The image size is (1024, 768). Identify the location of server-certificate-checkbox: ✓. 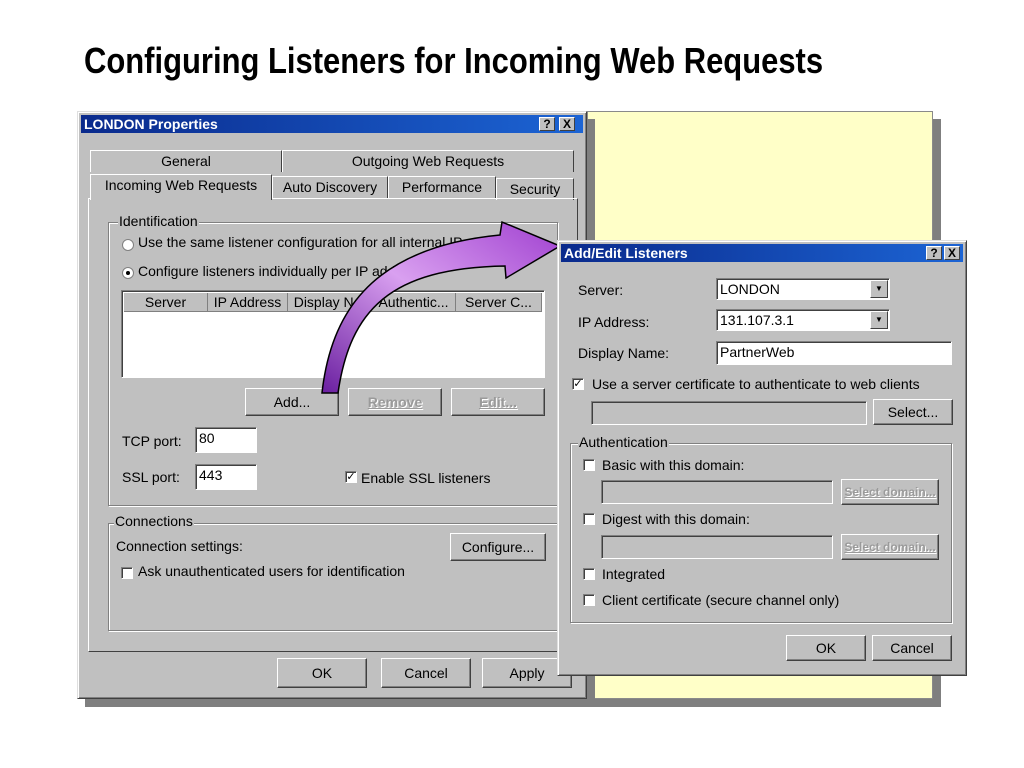
(578, 384).